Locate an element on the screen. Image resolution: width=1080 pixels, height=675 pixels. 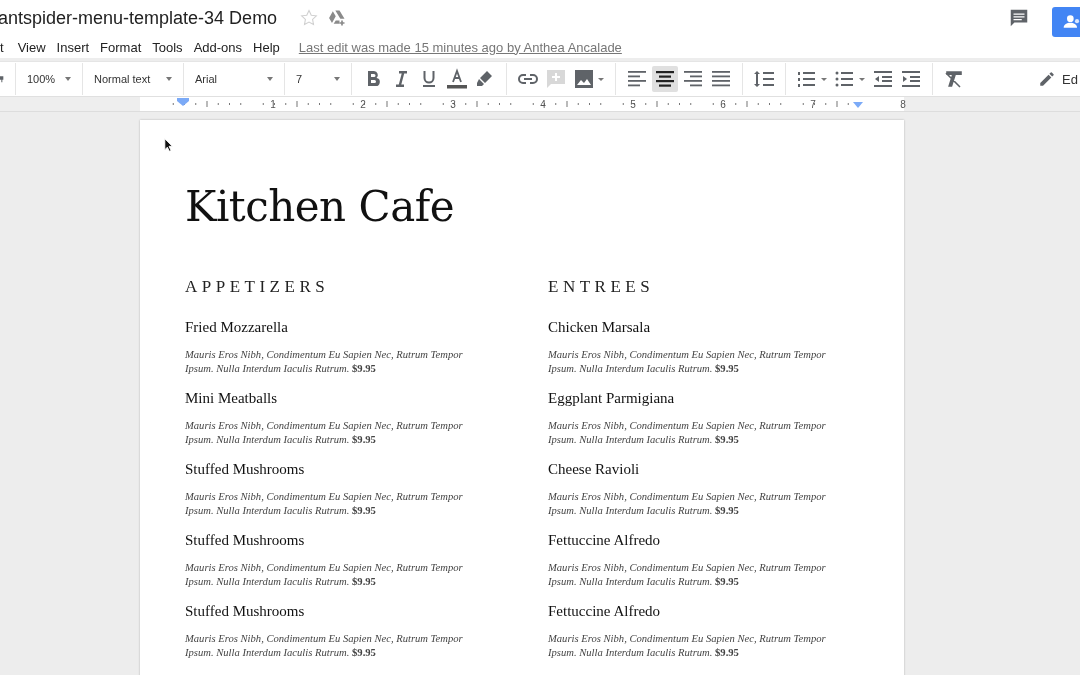
mouse-cursor-icon is located at coordinates (169, 145).